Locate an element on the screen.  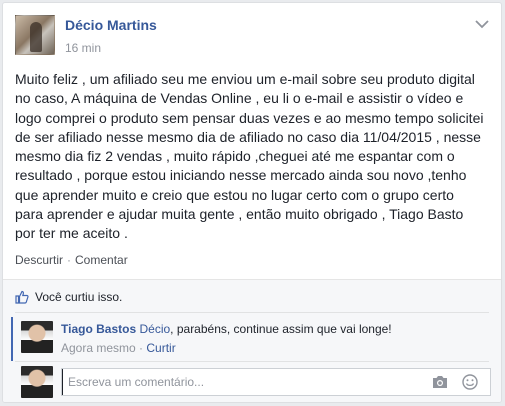
avatar-figure is located at coordinates (36, 37).